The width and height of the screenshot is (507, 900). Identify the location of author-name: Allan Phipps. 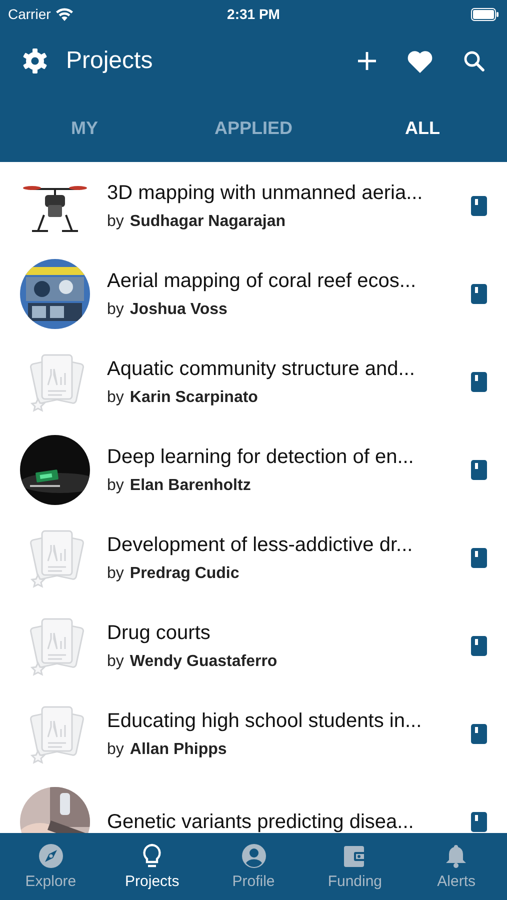
(178, 749).